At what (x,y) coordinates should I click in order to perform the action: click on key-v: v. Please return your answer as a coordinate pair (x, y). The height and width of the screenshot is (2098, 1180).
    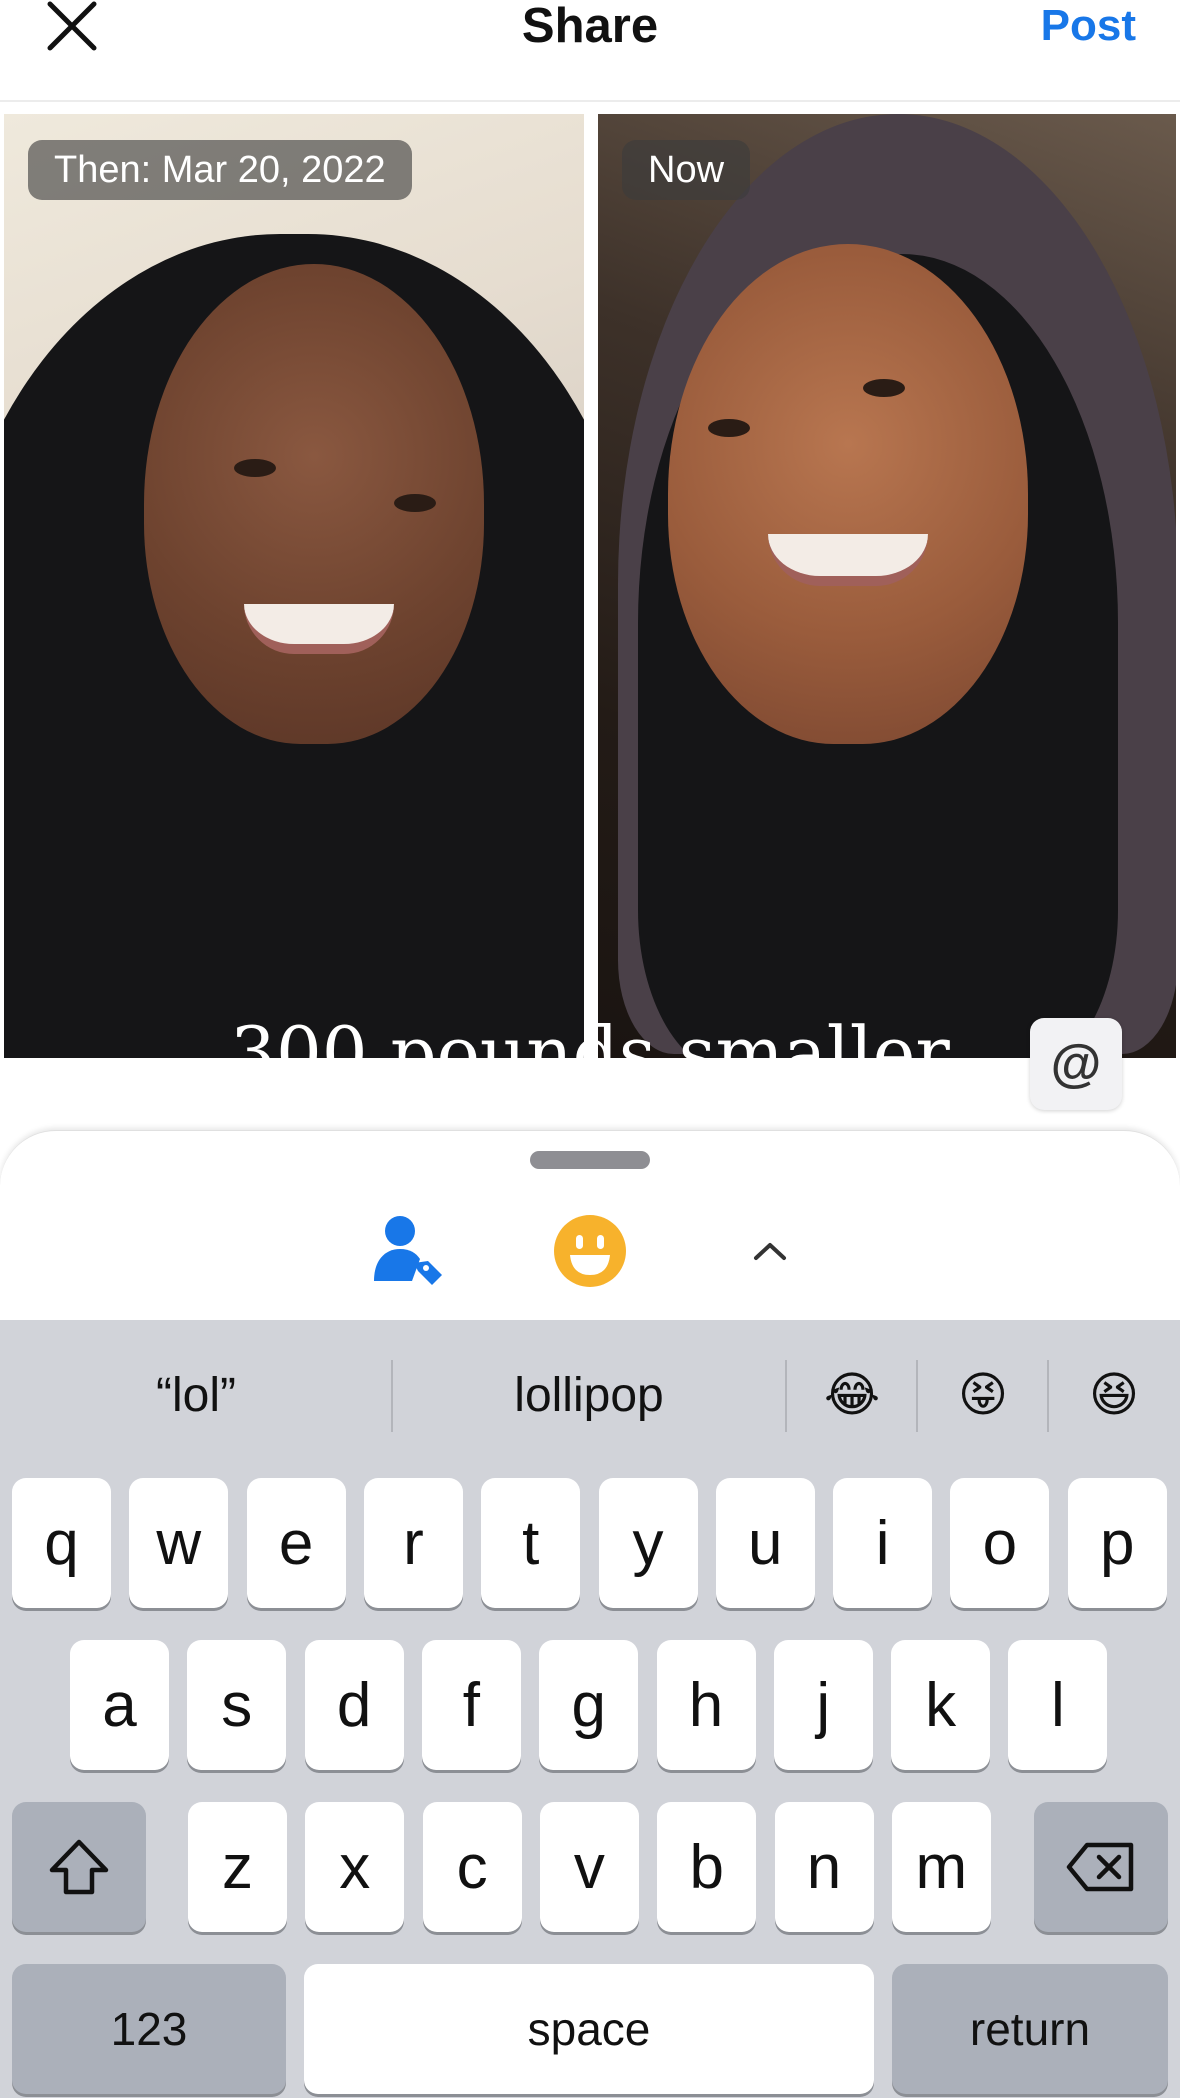
    Looking at the image, I should click on (589, 1867).